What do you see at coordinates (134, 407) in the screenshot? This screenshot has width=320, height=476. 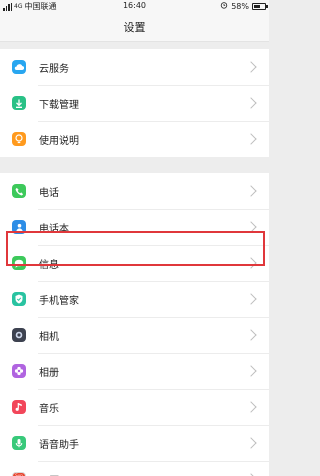 I see `settings-item-music: 音乐` at bounding box center [134, 407].